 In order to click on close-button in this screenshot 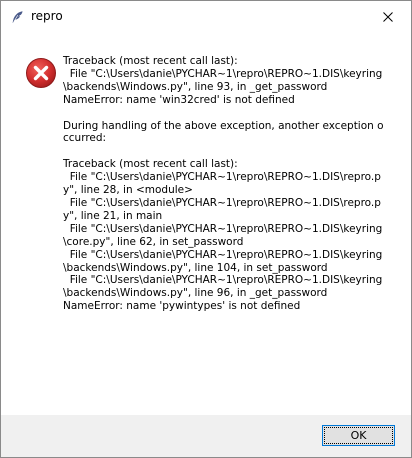, I will do `click(388, 16)`.